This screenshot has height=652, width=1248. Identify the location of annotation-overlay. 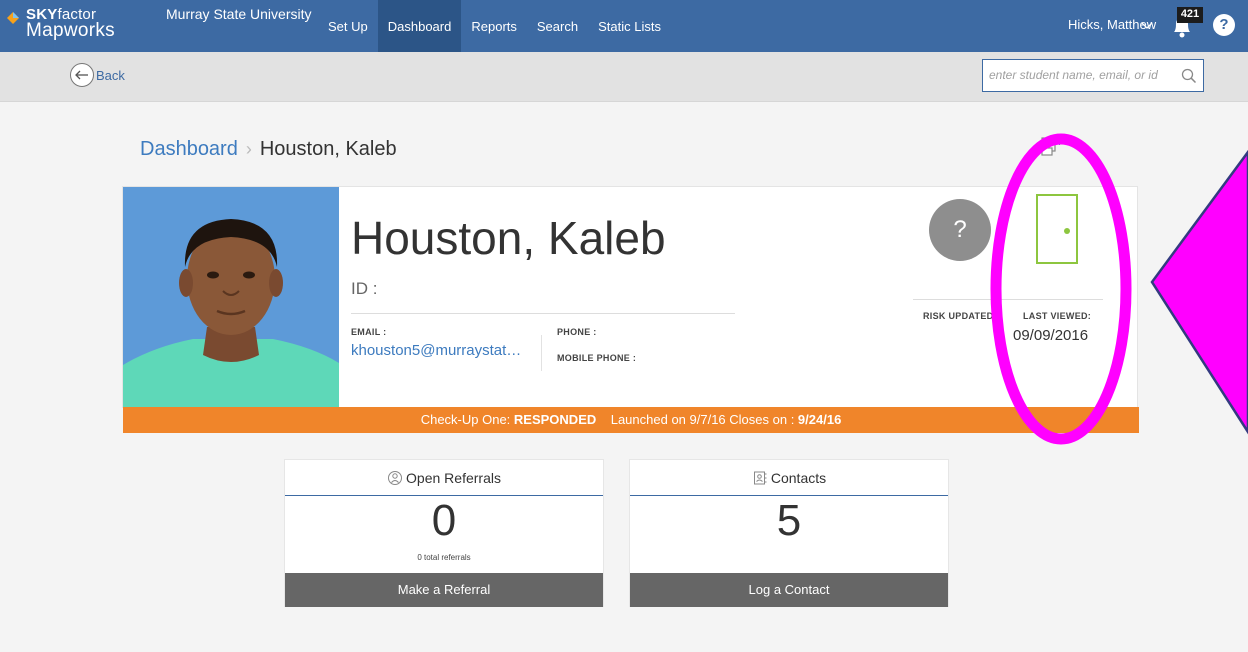
(1119, 289).